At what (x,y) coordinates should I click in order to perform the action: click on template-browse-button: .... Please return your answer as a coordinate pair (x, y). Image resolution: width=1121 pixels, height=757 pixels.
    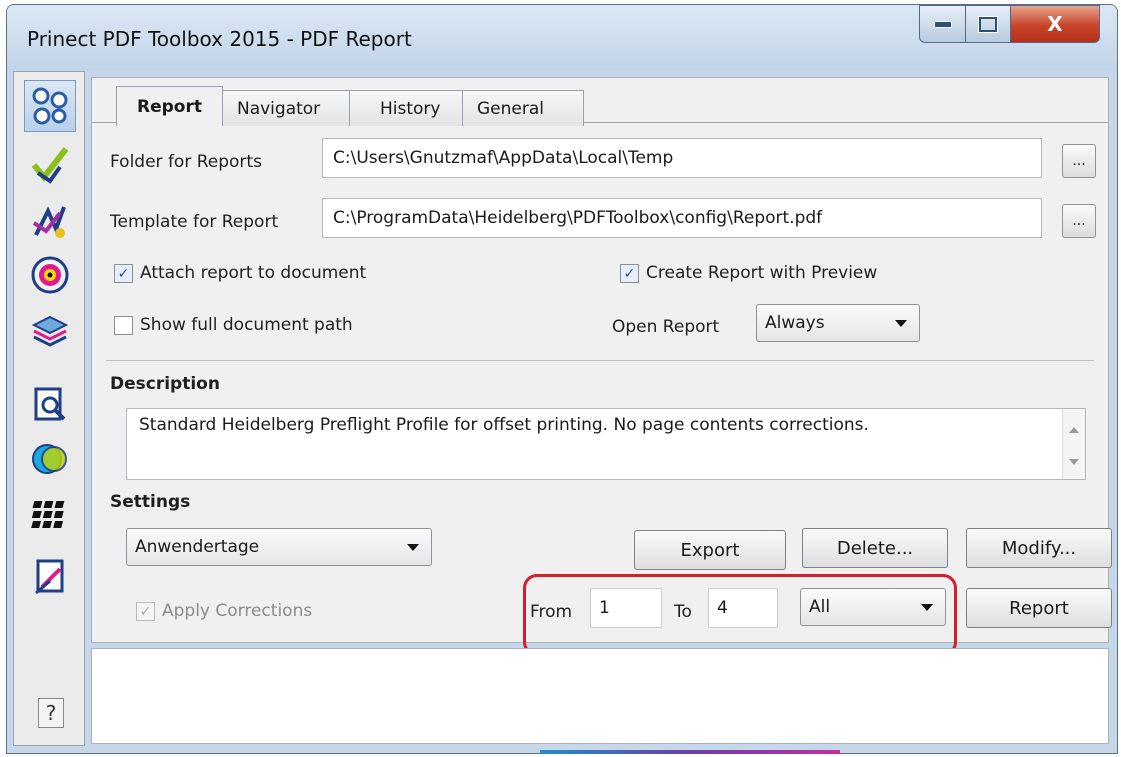
    Looking at the image, I should click on (1079, 221).